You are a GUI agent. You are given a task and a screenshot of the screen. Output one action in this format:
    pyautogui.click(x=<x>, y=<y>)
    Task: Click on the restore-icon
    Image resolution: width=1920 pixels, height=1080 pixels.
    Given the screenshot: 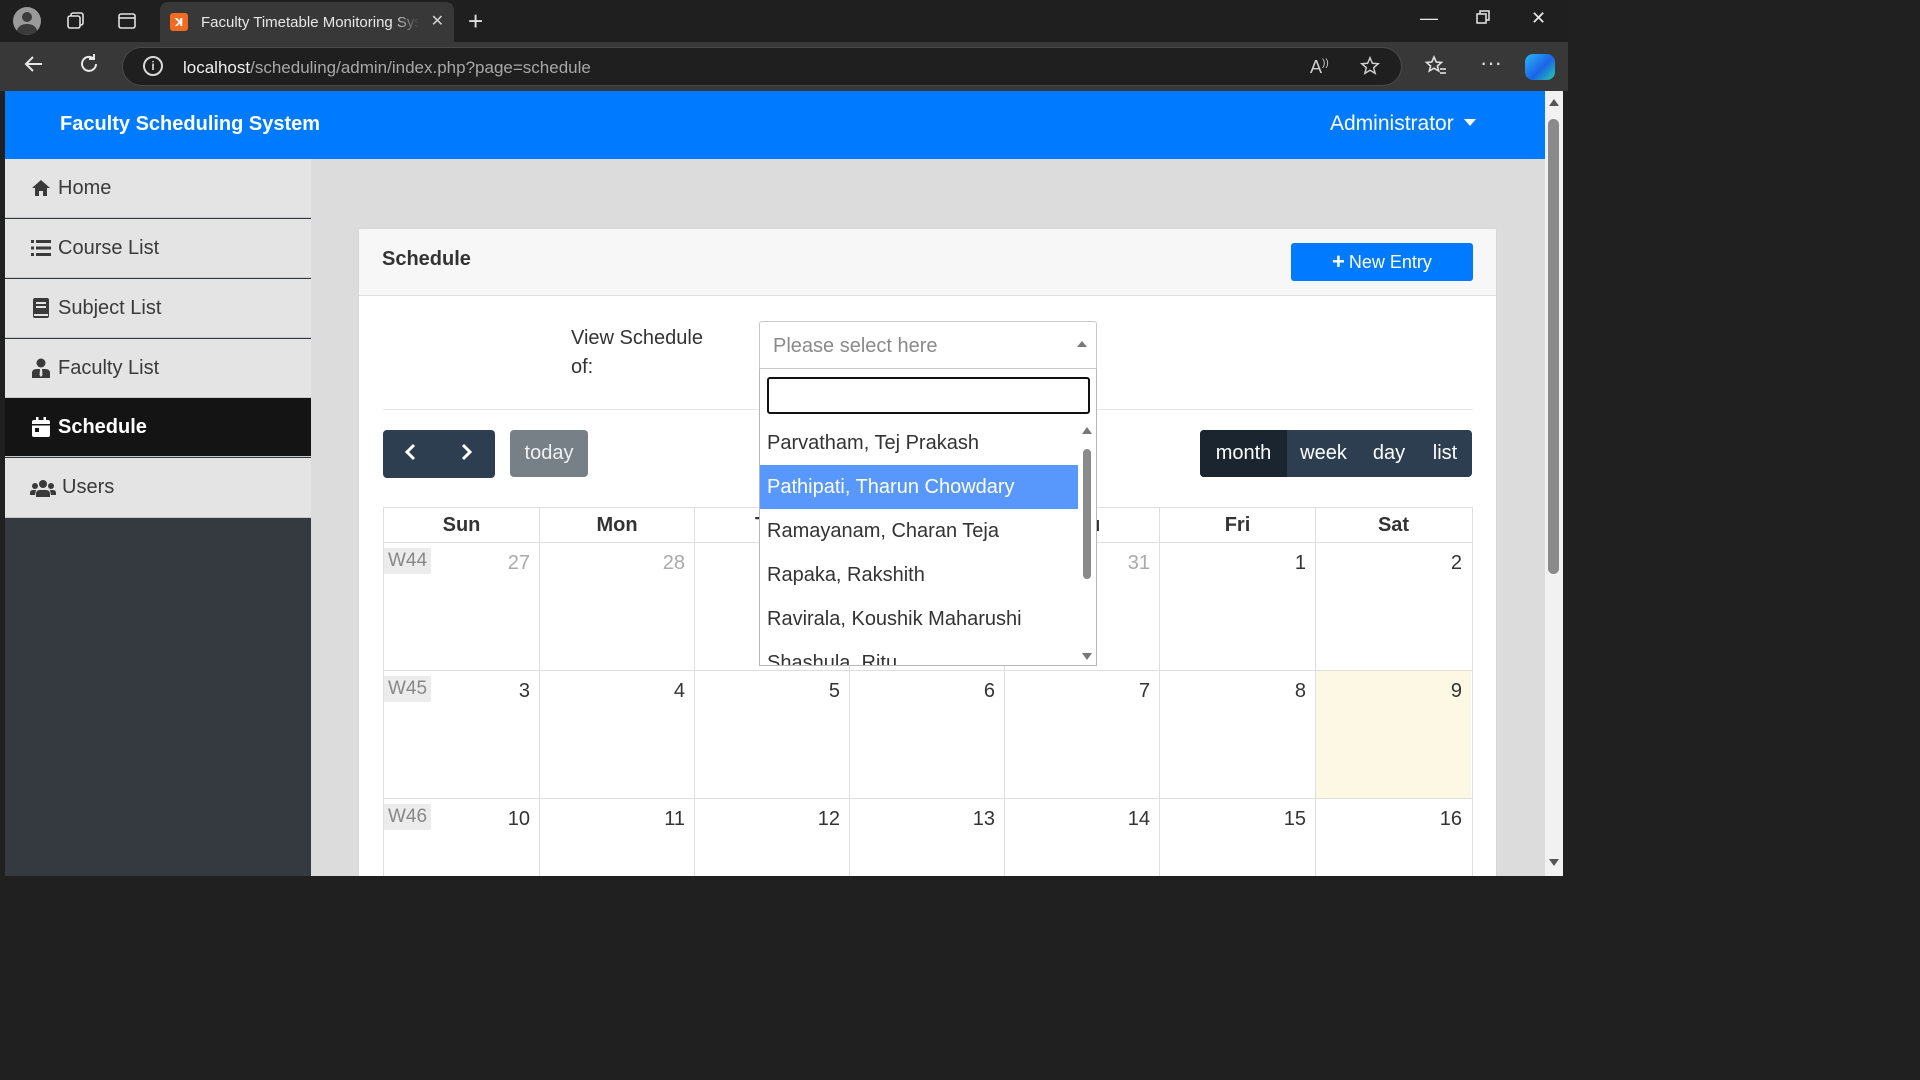 What is the action you would take?
    pyautogui.click(x=1483, y=19)
    